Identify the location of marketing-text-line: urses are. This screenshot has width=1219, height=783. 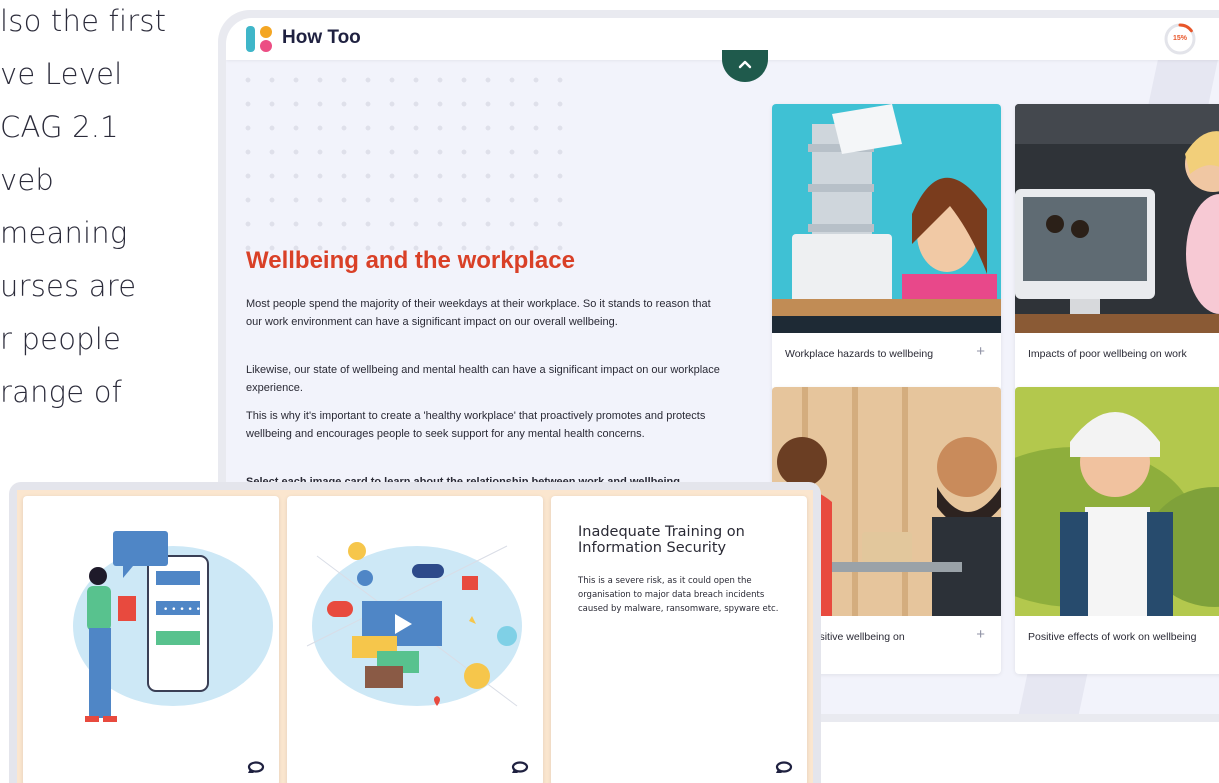
(68, 286).